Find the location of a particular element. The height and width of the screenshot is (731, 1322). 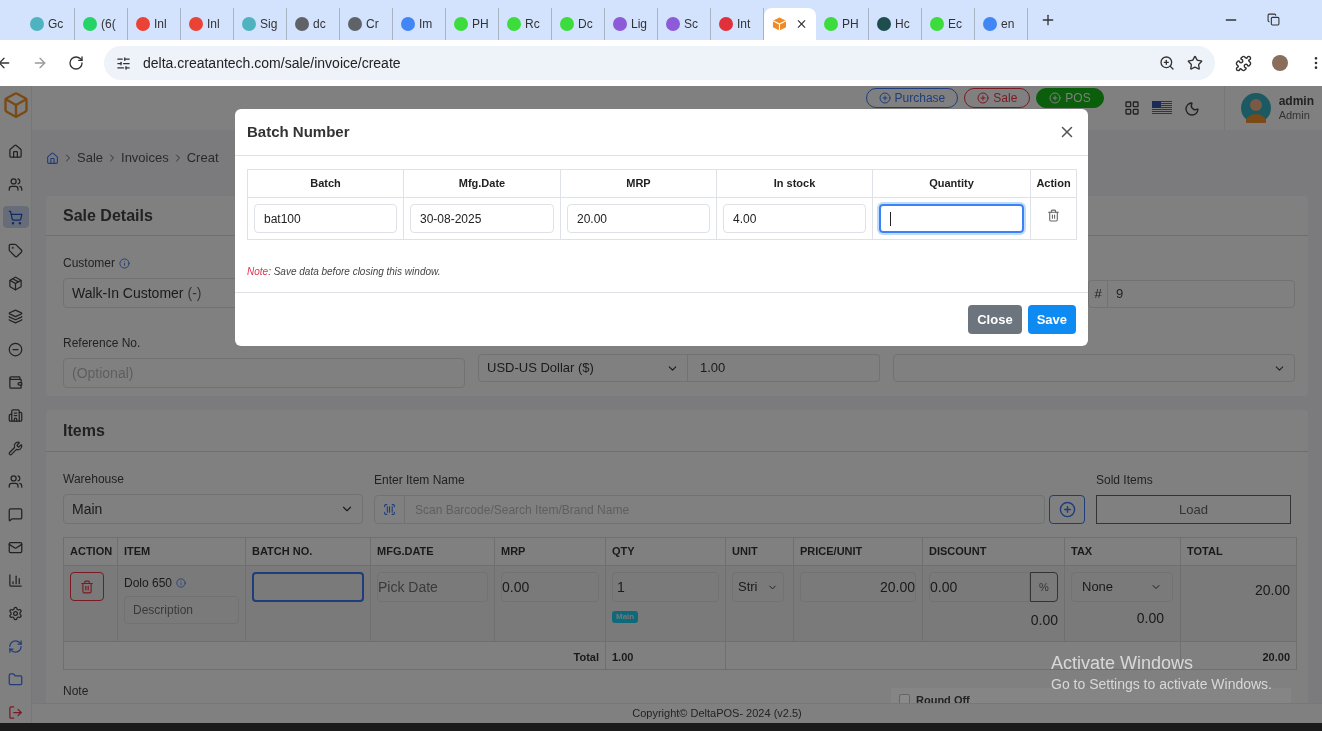

unit-select: Stri is located at coordinates (758, 587).